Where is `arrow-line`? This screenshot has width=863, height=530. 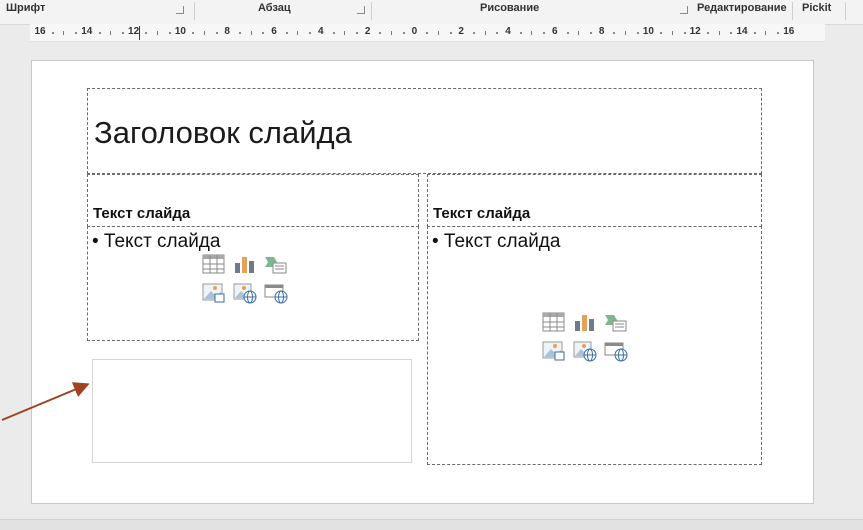
arrow-line is located at coordinates (45, 401).